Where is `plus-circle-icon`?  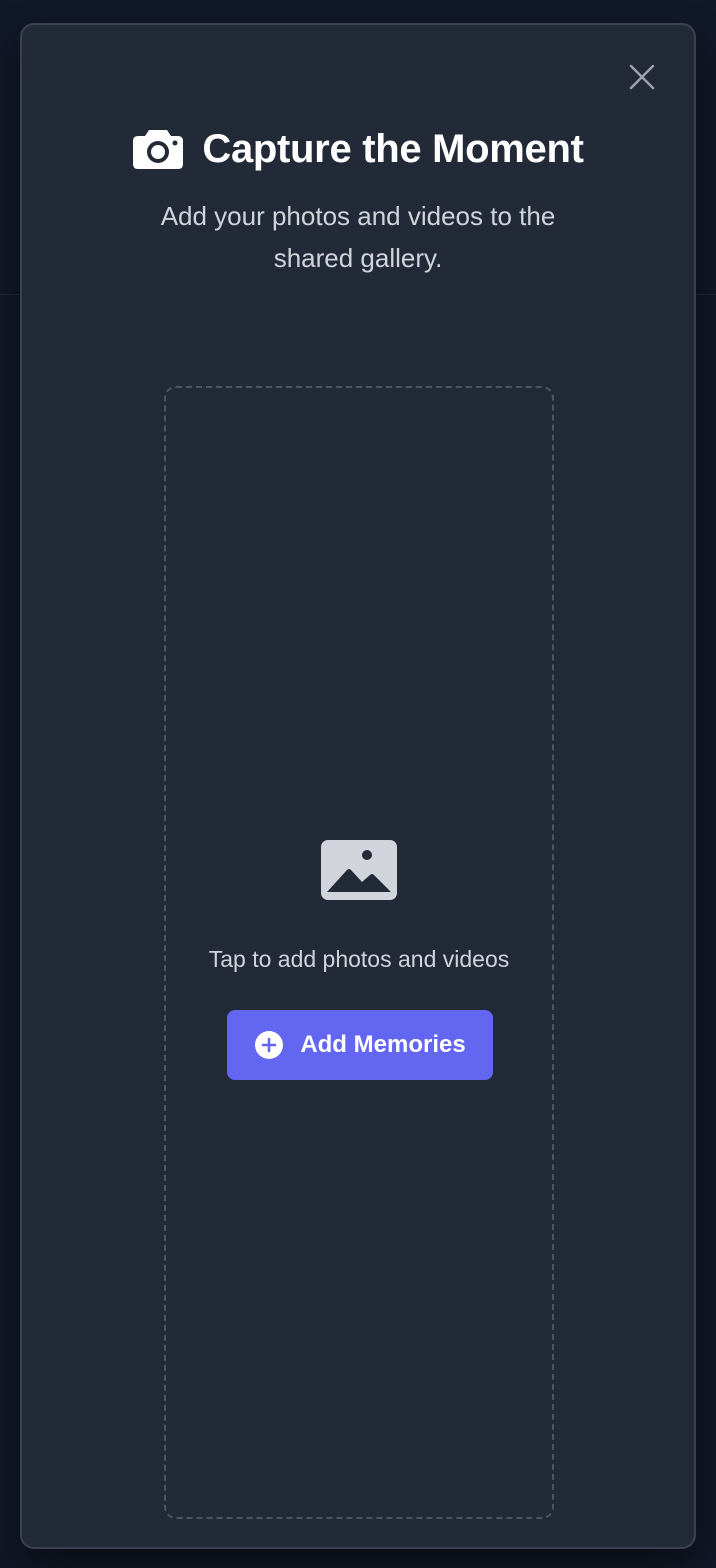 plus-circle-icon is located at coordinates (269, 1045).